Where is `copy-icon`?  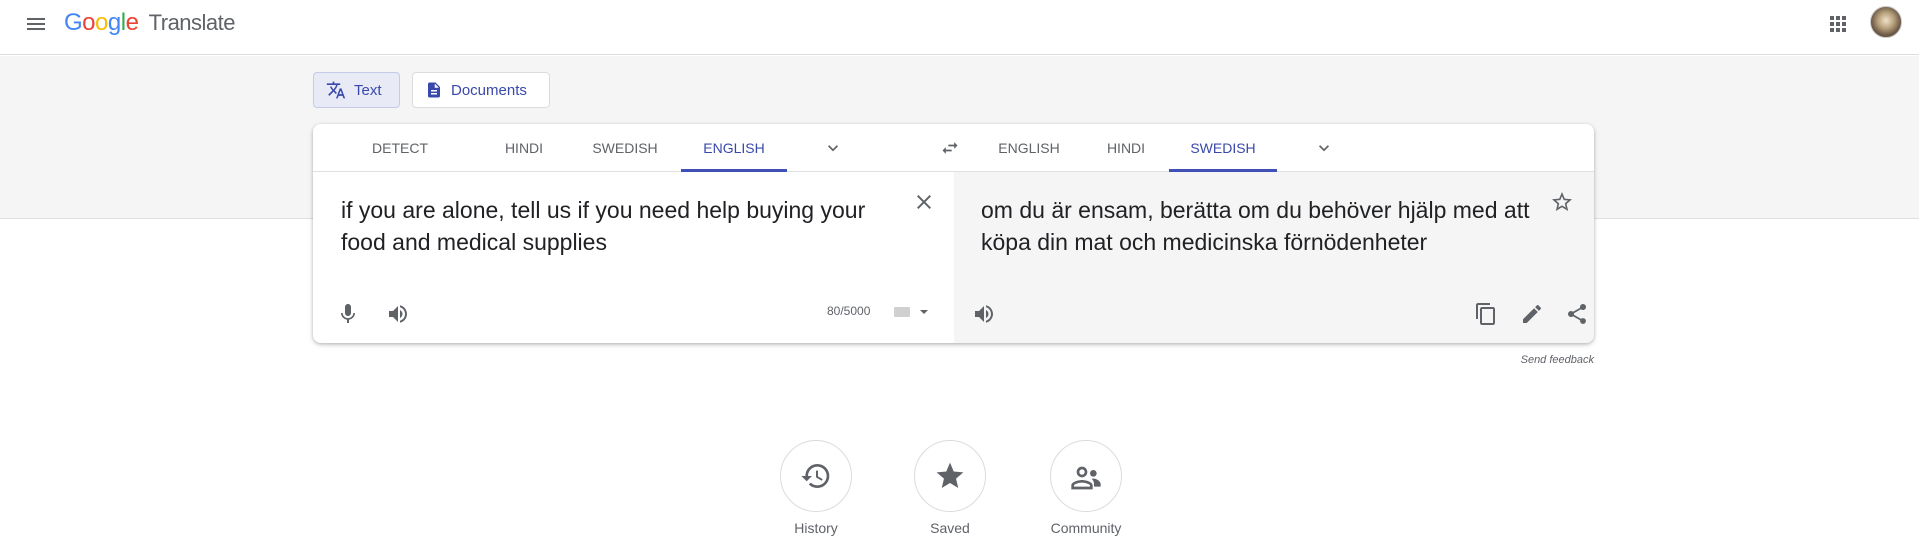 copy-icon is located at coordinates (1486, 314).